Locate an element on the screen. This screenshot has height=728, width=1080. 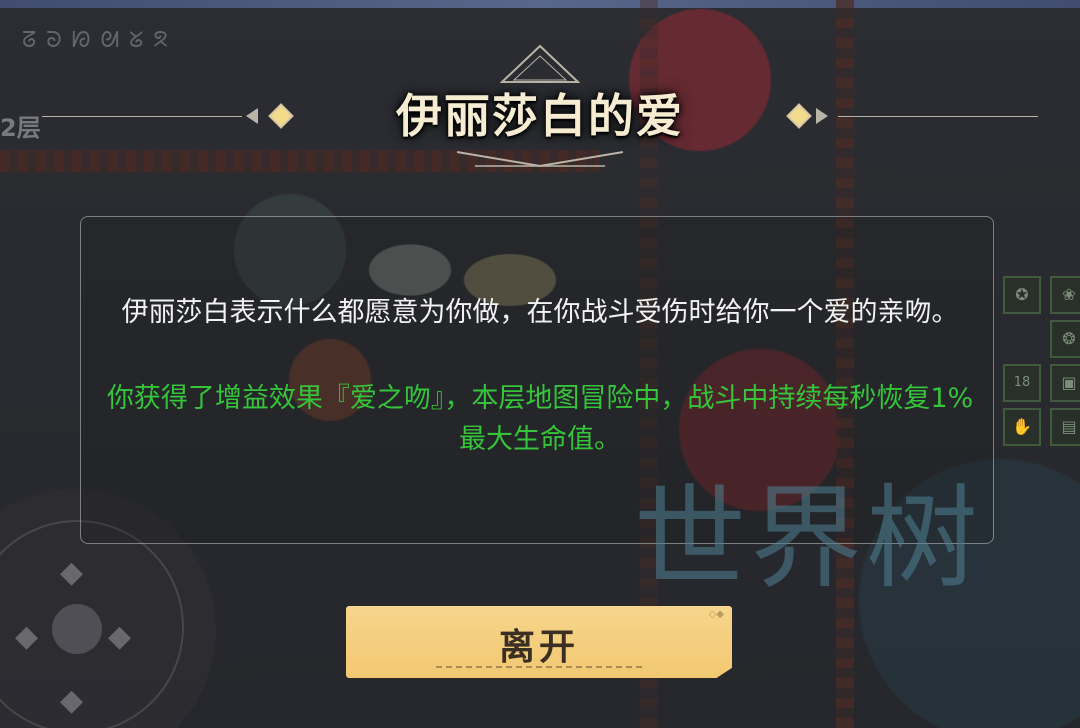
dpad-up-icon: ◆ is located at coordinates (72, 572).